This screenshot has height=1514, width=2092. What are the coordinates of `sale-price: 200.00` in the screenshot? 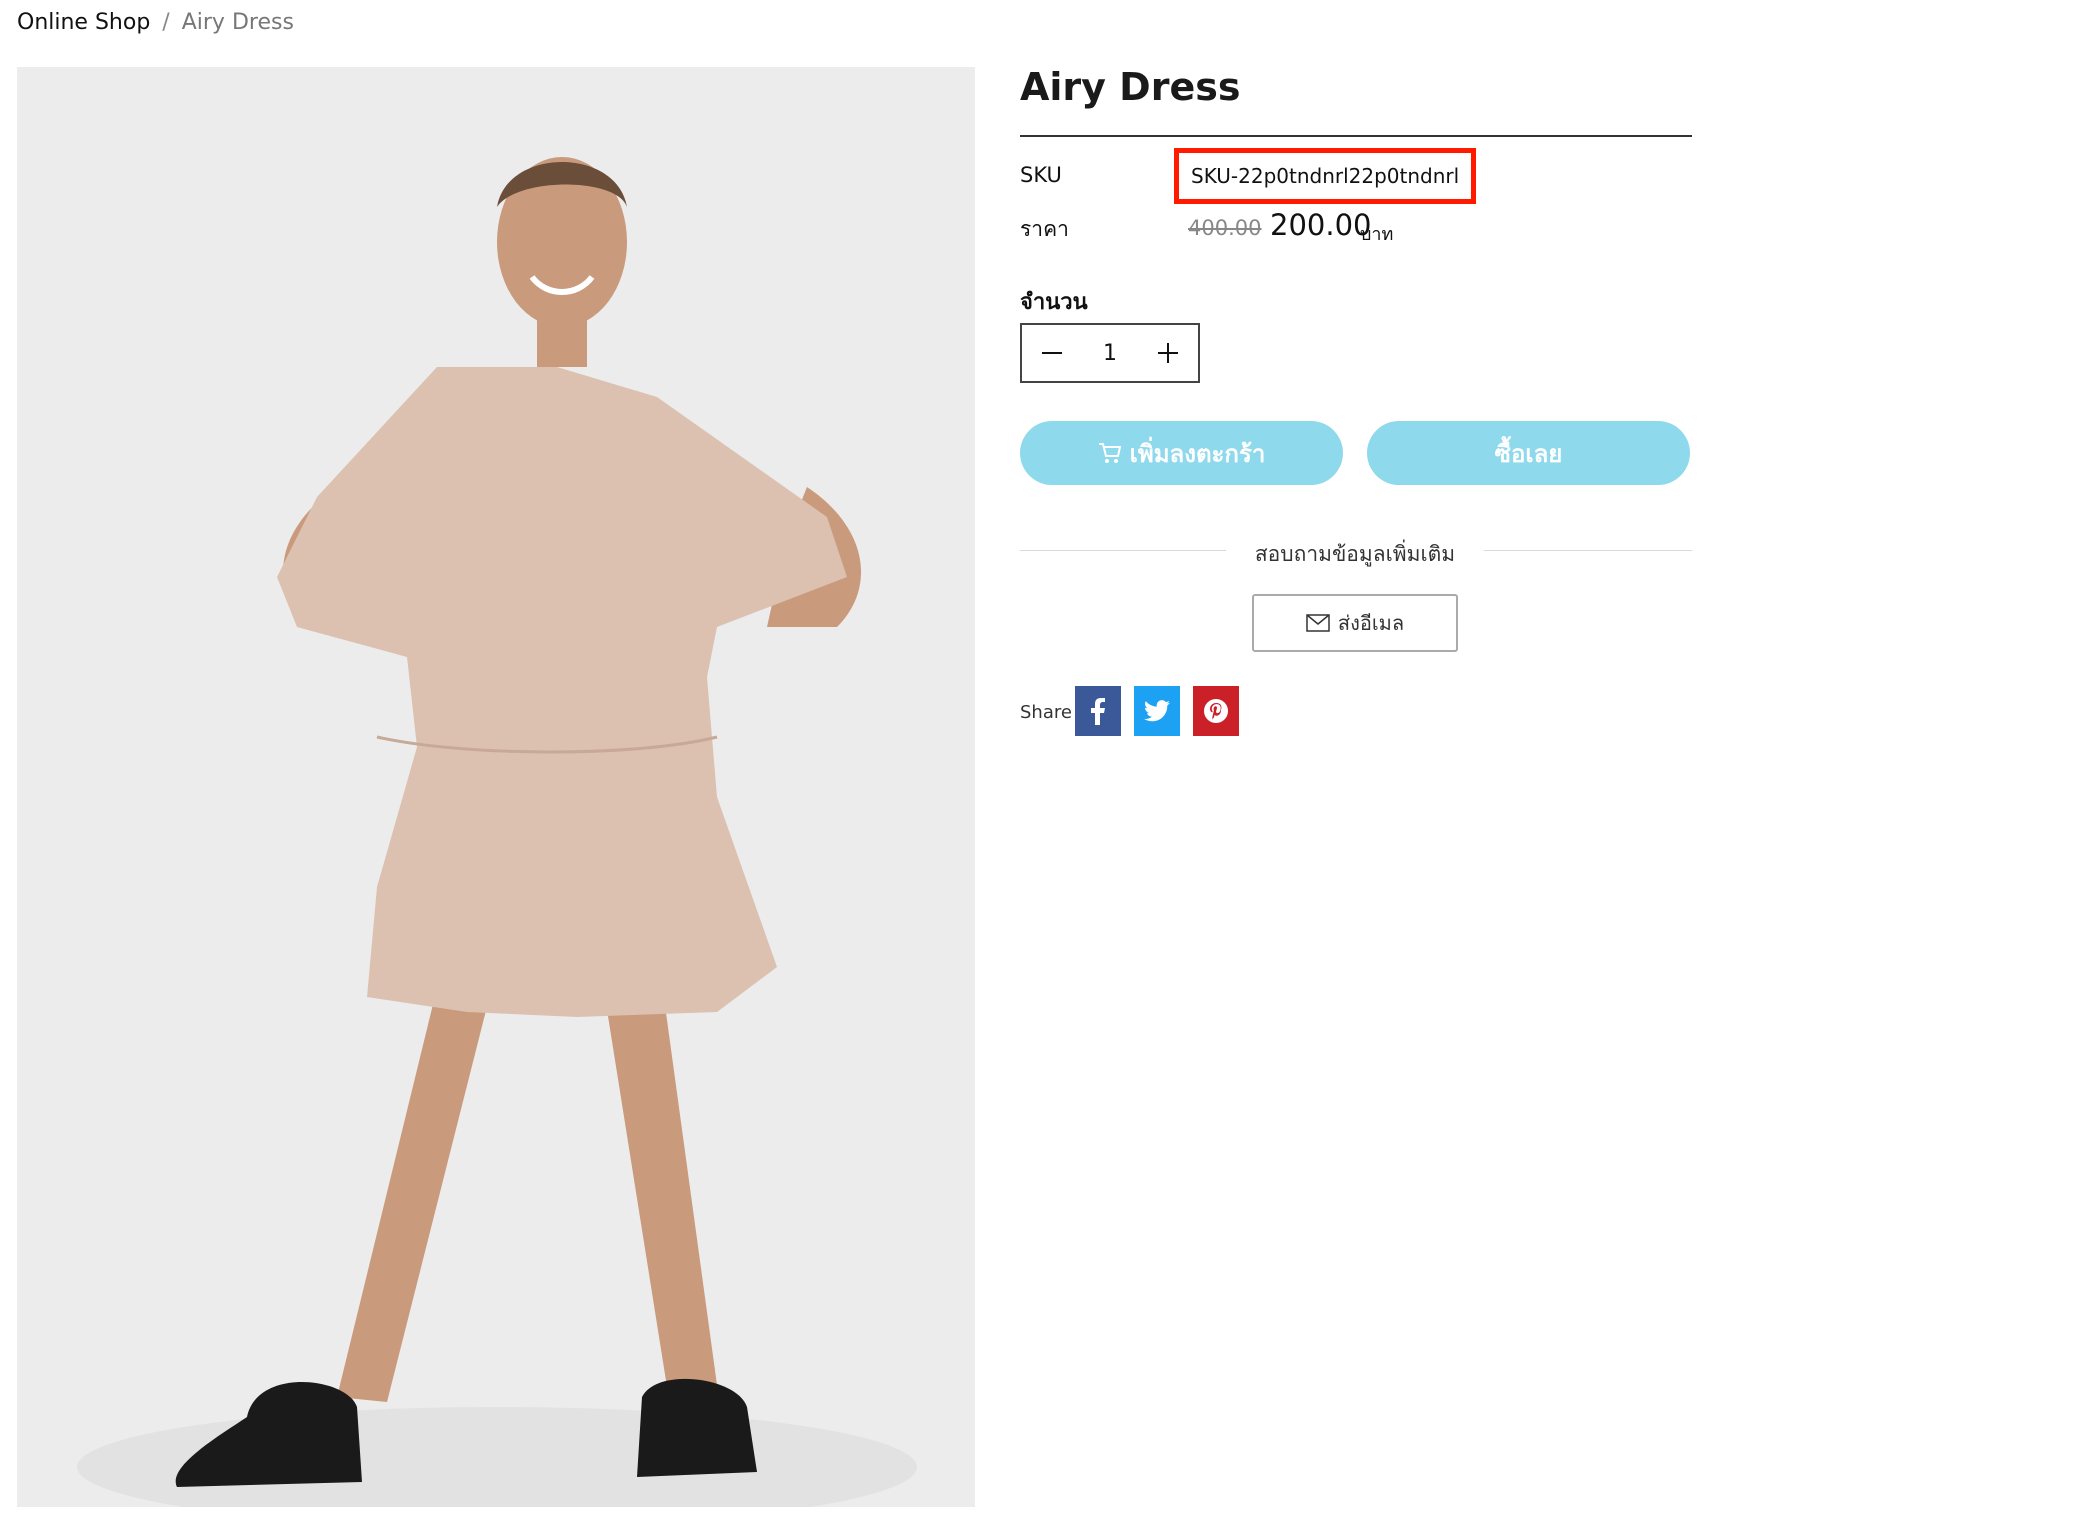 It's located at (1321, 225).